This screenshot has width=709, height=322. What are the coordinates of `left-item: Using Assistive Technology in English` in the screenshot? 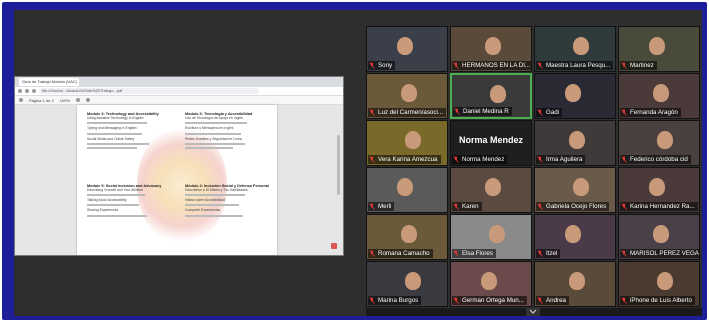 It's located at (115, 118).